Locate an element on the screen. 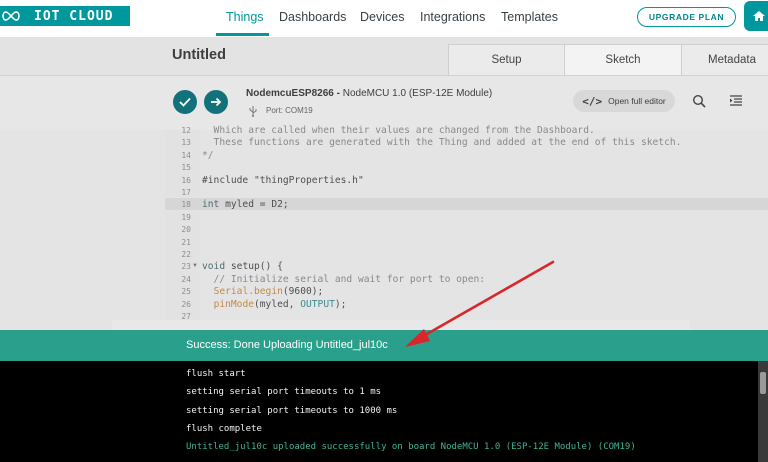 This screenshot has height=462, width=768. code-line: pinMode(myled, OUTPUT); is located at coordinates (280, 304).